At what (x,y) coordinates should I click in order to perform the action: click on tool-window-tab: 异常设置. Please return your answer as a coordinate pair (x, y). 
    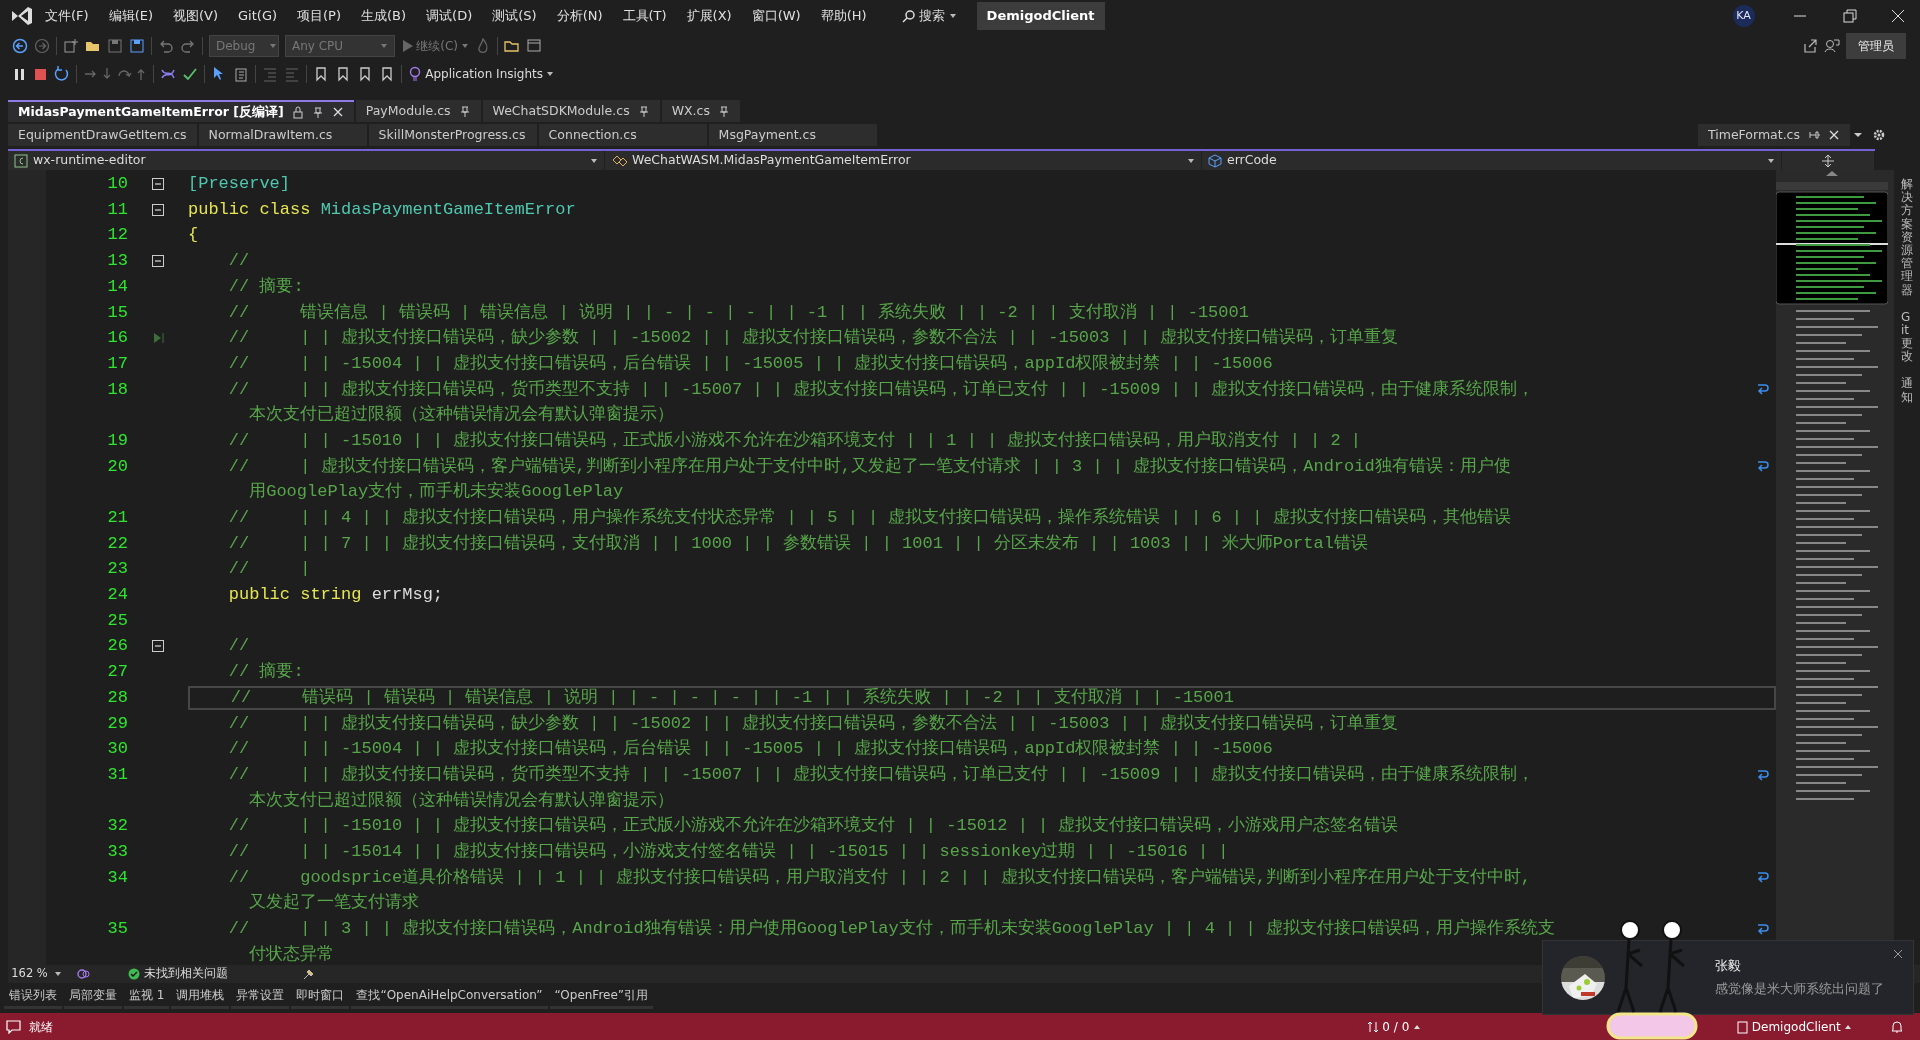
    Looking at the image, I should click on (260, 996).